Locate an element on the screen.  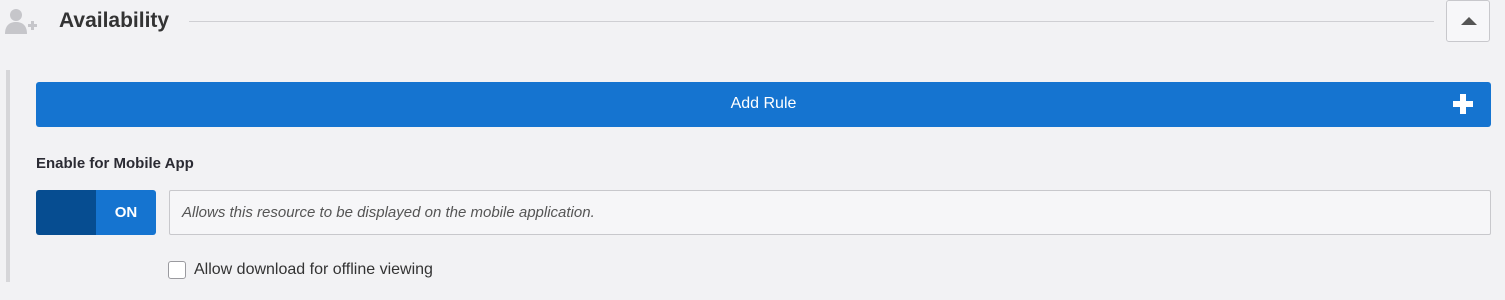
add-rule-button: Add Rule is located at coordinates (763, 104).